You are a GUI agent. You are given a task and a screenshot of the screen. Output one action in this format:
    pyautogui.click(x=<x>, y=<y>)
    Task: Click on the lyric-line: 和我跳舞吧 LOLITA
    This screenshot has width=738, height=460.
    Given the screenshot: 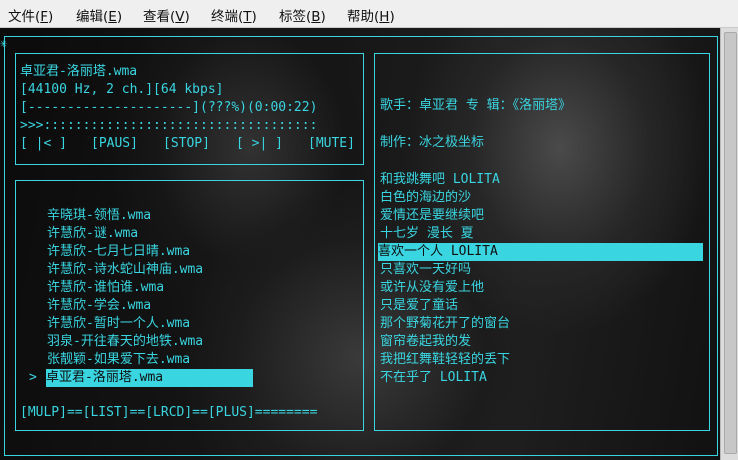 What is the action you would take?
    pyautogui.click(x=440, y=179)
    